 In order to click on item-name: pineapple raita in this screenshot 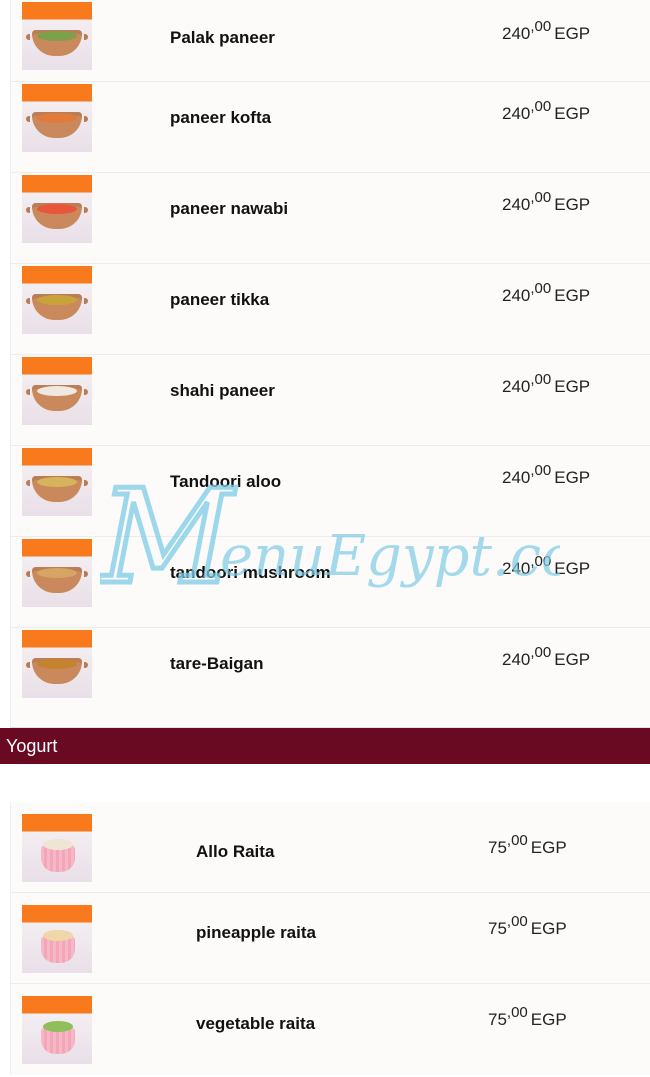, I will do `click(256, 932)`.